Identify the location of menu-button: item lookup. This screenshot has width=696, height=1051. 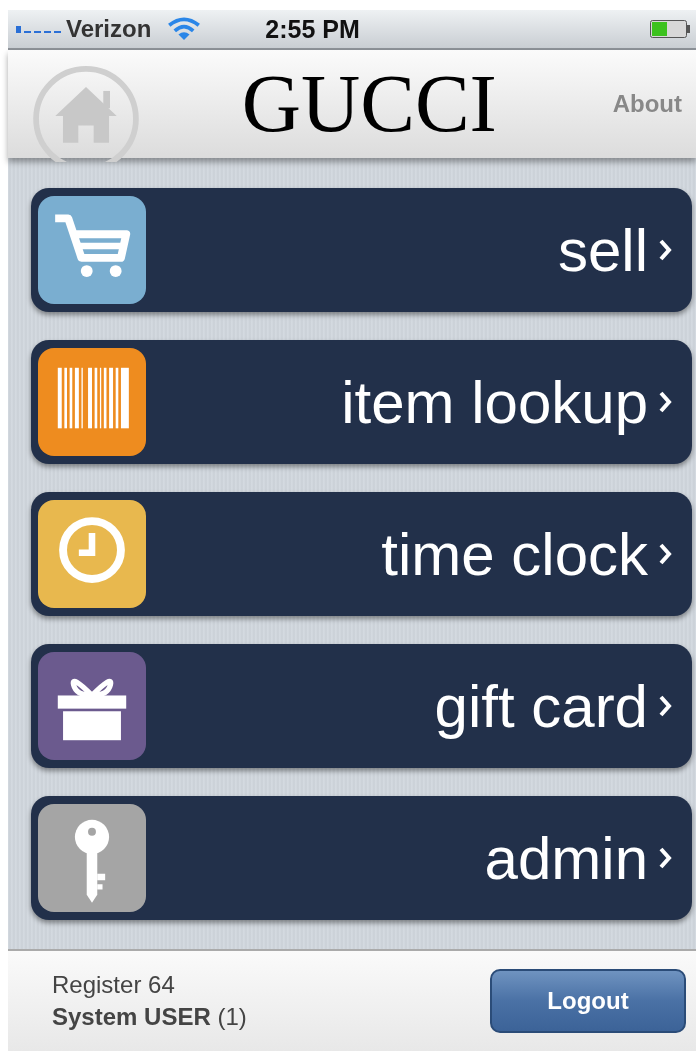
(361, 402).